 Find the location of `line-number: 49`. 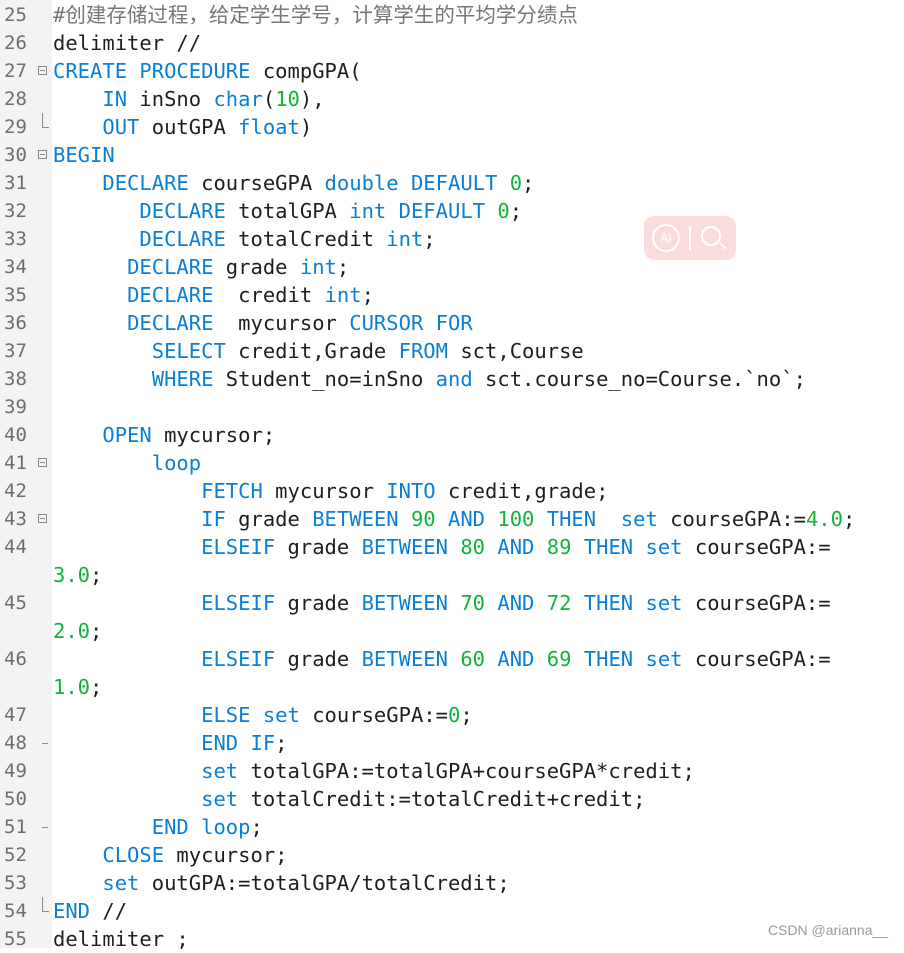

line-number: 49 is located at coordinates (15, 771).